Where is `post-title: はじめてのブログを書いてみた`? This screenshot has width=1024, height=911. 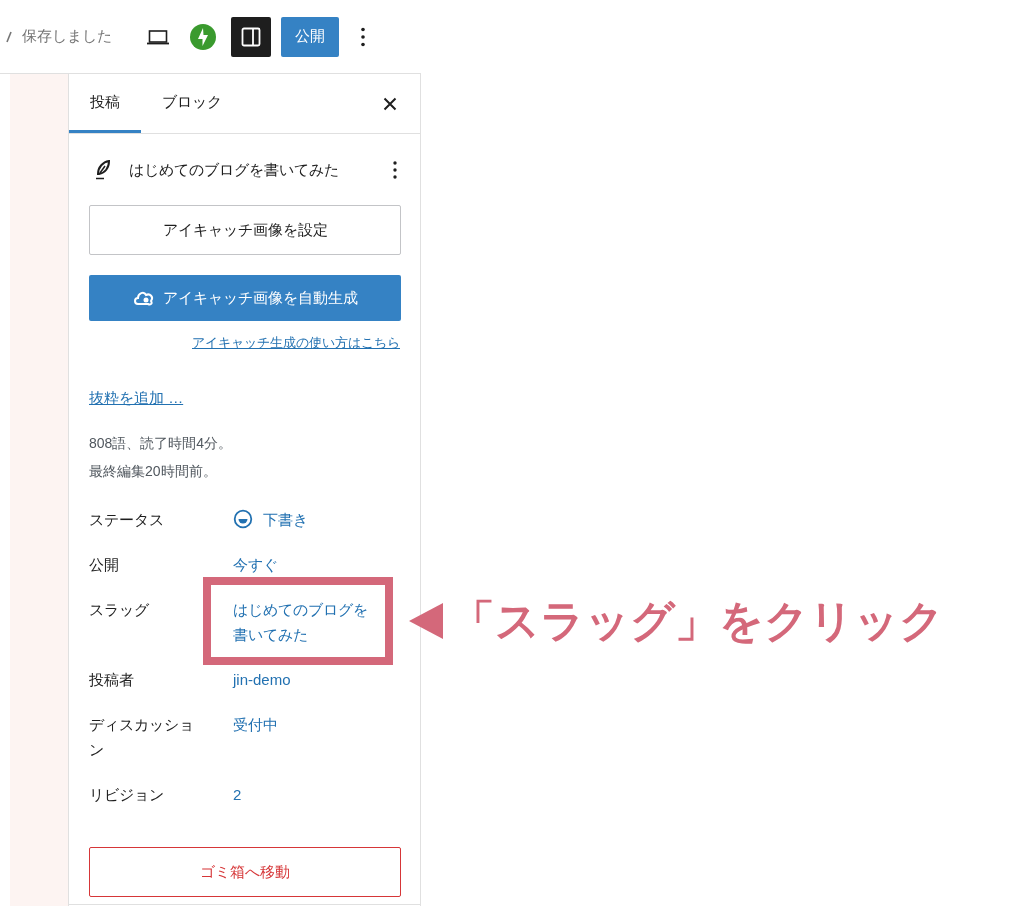
post-title: はじめてのブログを書いてみた is located at coordinates (234, 169).